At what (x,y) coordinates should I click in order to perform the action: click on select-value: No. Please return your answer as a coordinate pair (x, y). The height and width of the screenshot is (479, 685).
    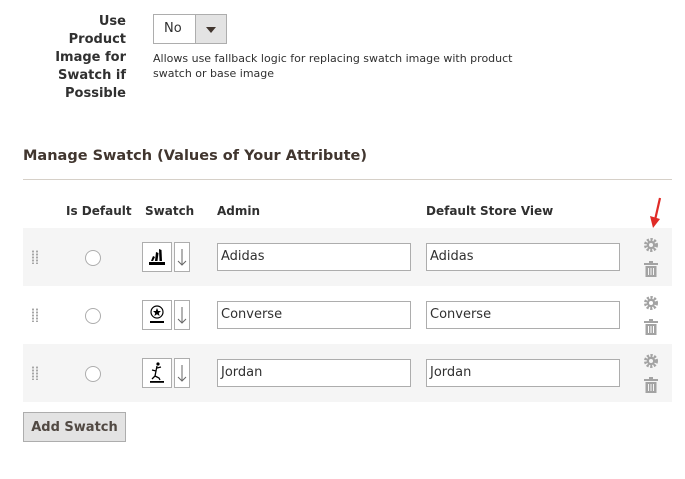
    Looking at the image, I should click on (173, 28).